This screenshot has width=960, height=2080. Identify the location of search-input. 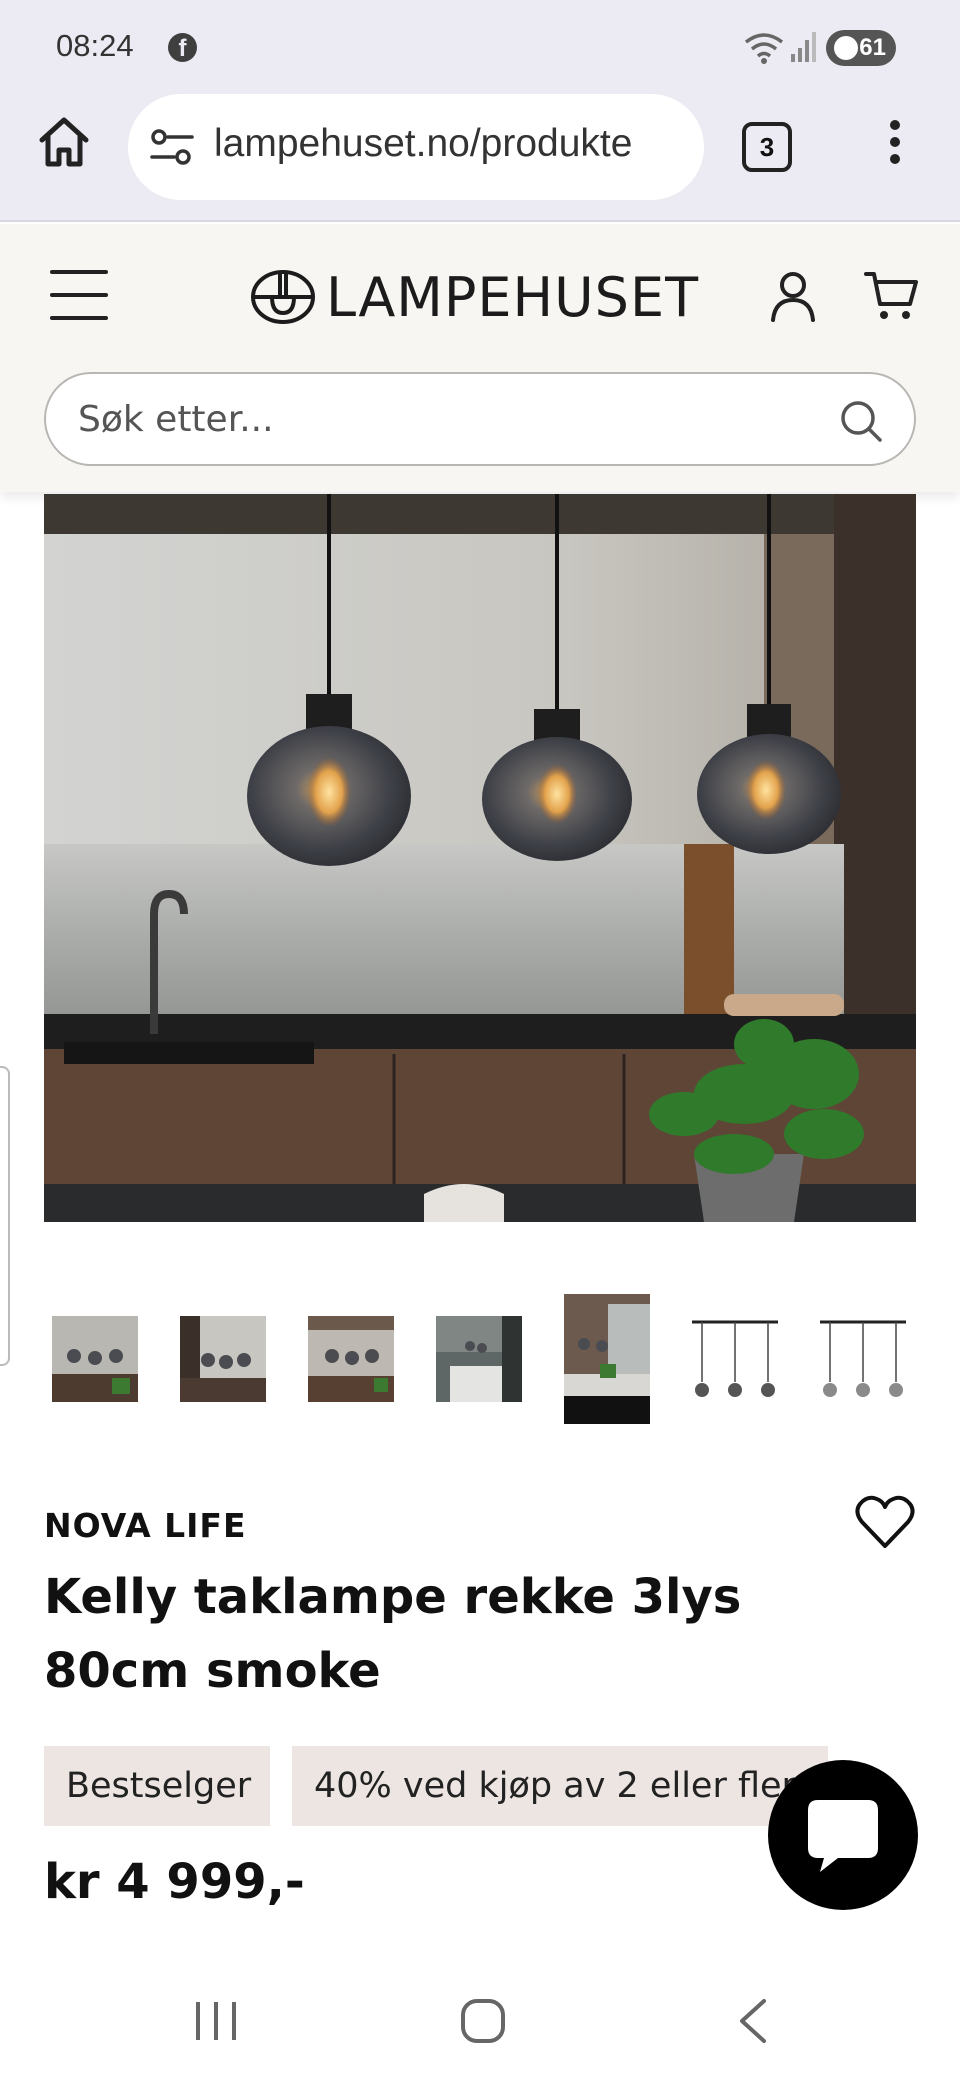
(438, 419).